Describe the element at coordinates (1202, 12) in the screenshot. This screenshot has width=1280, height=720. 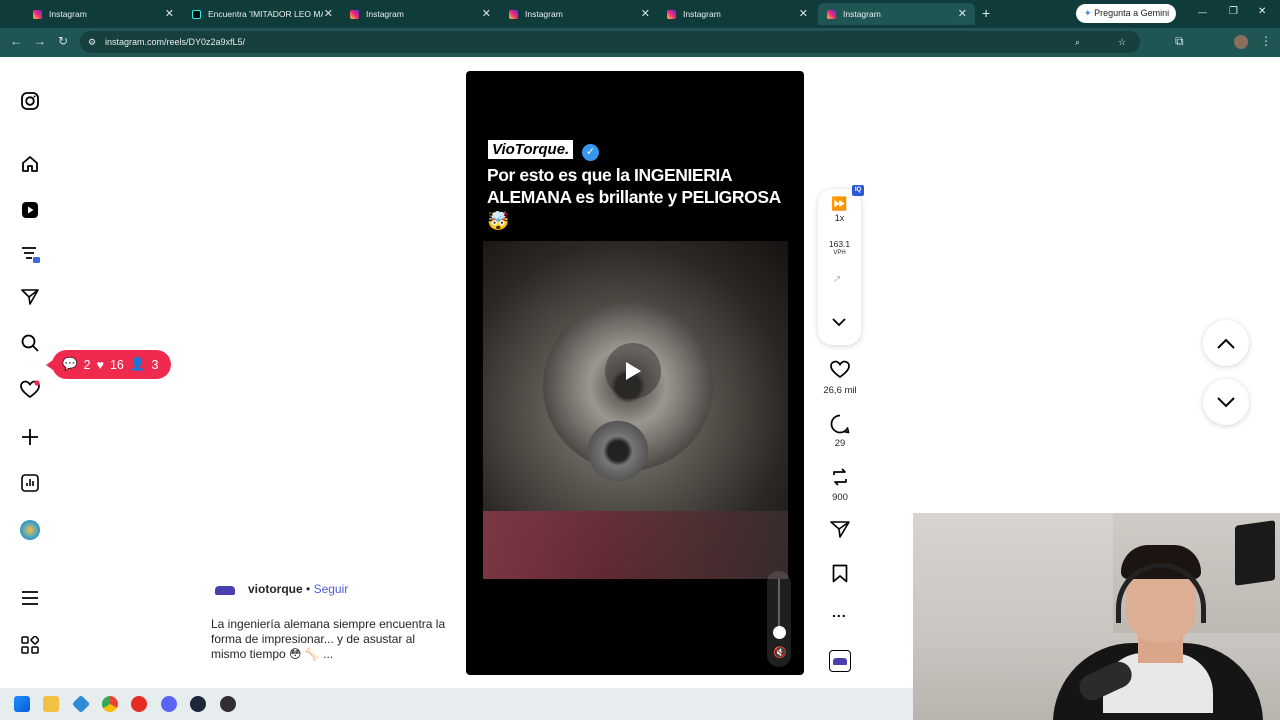
I see `minimize-button: —` at that location.